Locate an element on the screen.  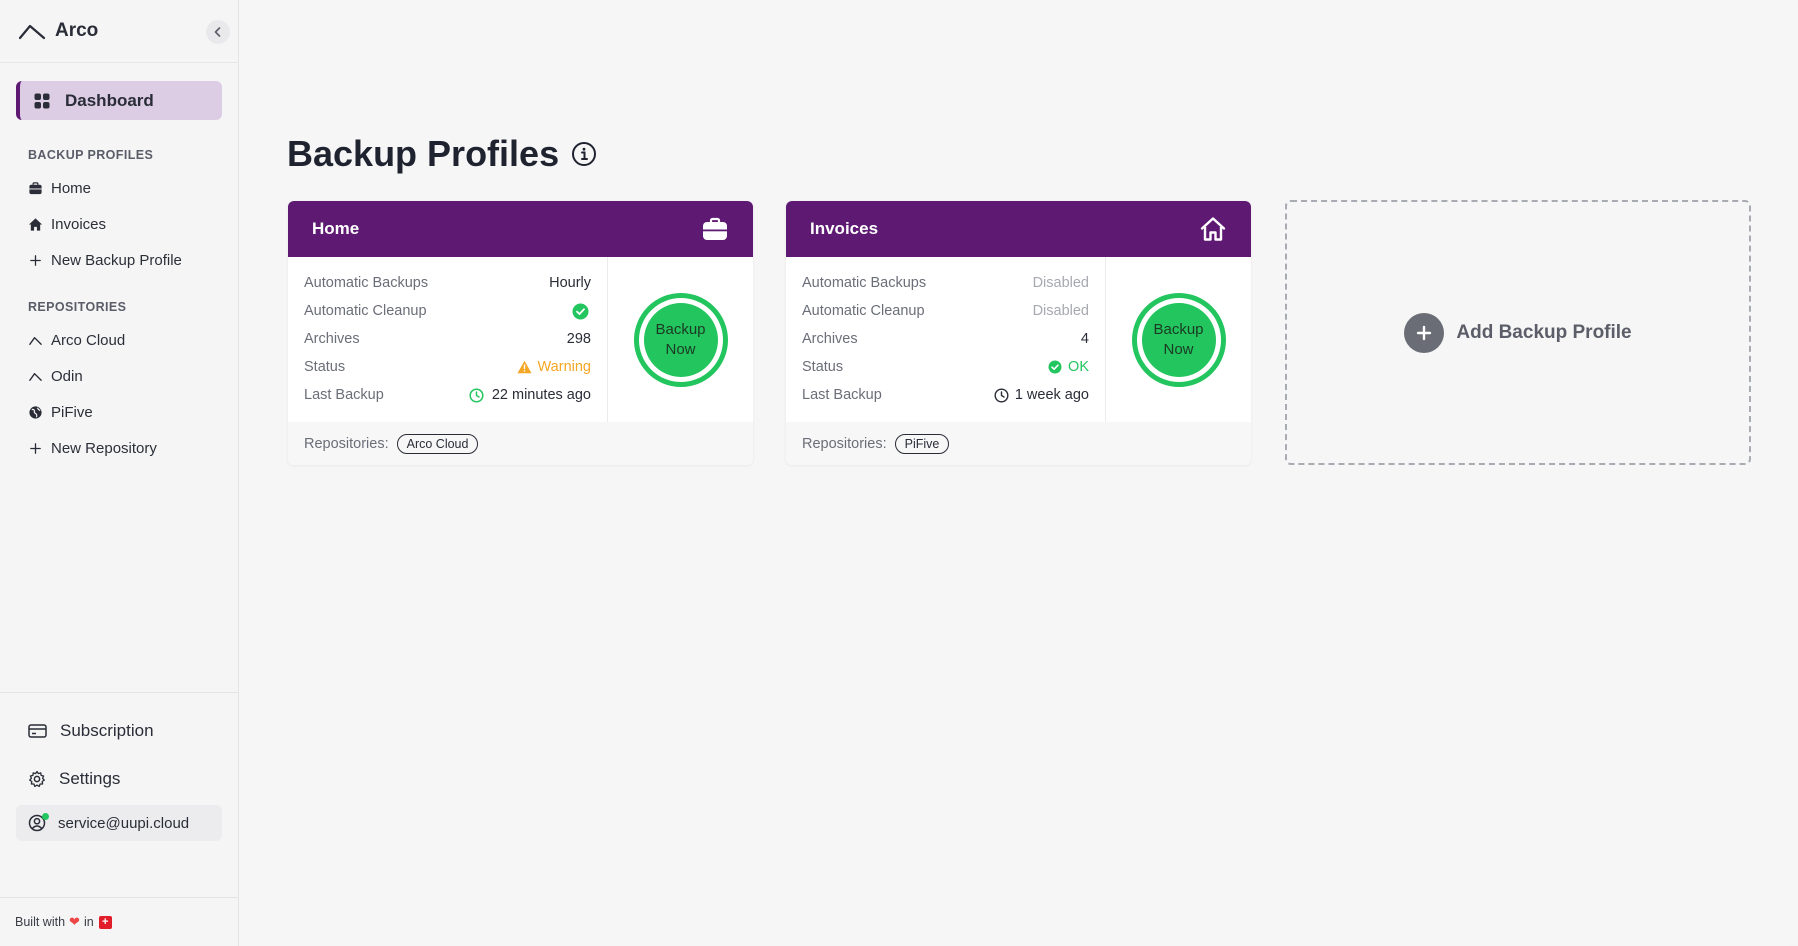
sidebar-item-label: New Backup Profile is located at coordinates (116, 260).